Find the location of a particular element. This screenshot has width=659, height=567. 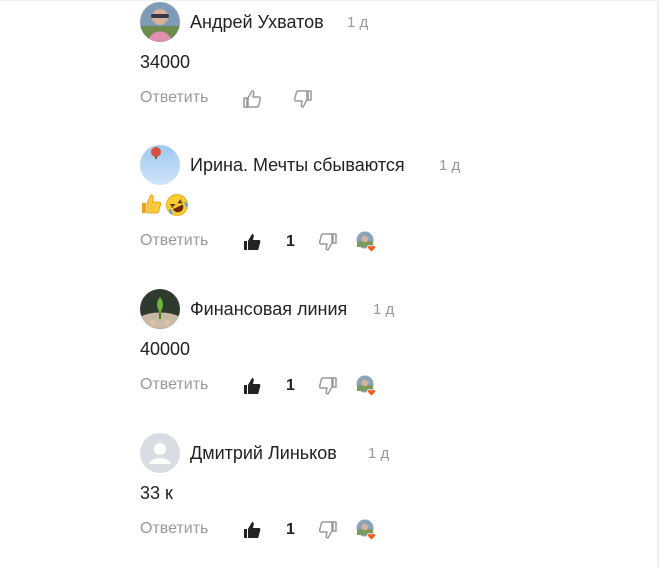

author-name: Дмитрий Линьков is located at coordinates (263, 453).